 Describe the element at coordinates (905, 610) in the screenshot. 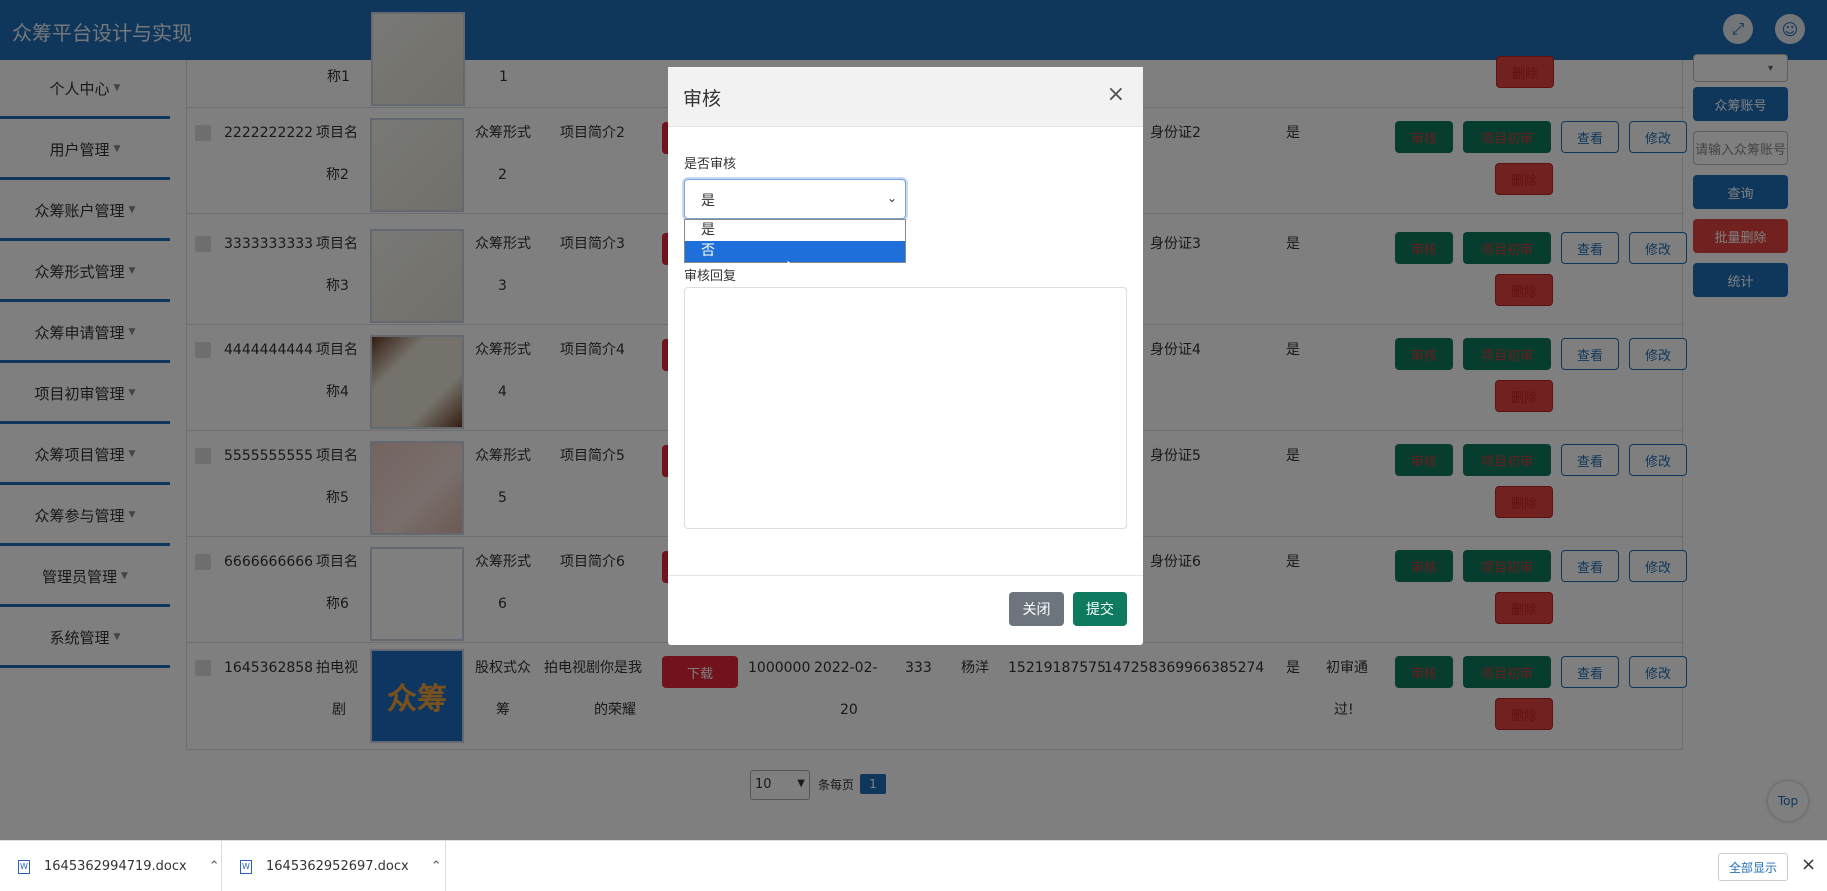

I see `modal-footer: 关闭 提交` at that location.